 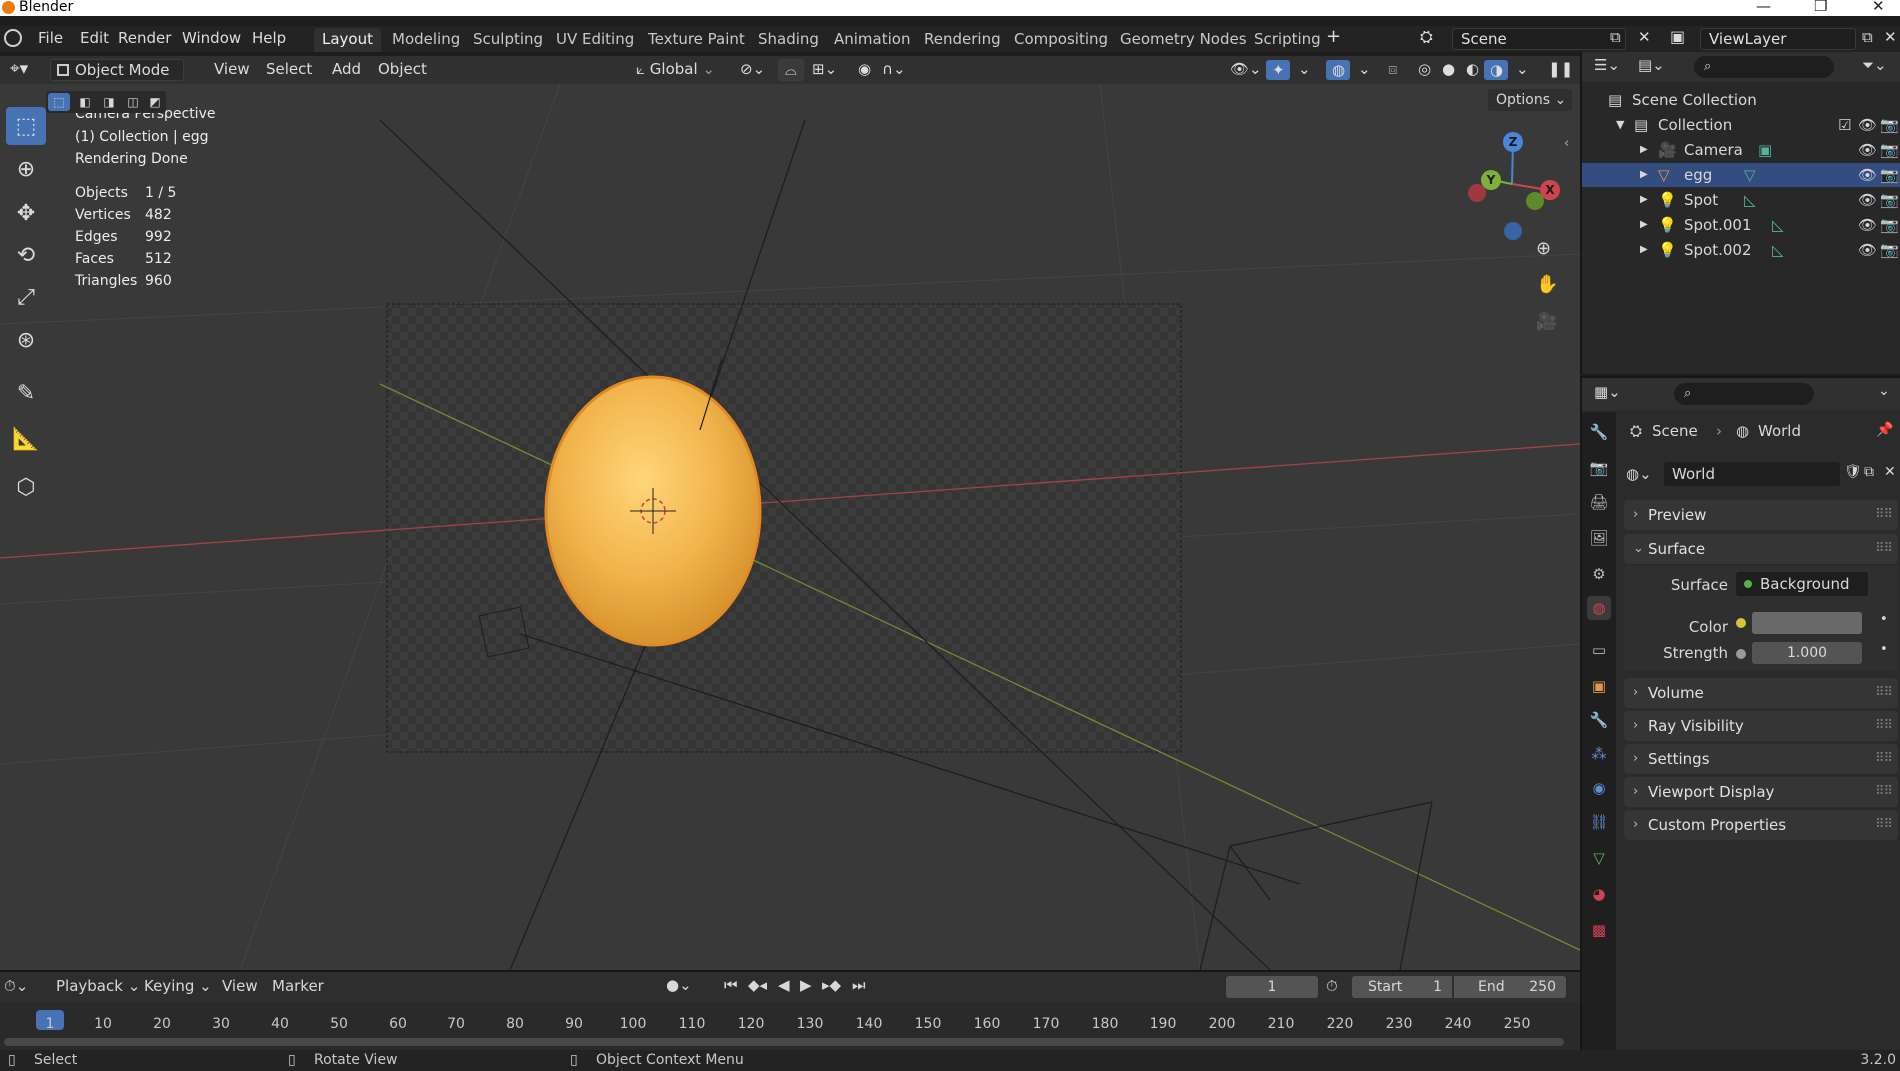 I want to click on outliner-item: ▶ ▽ egg ▽ 👁 📷, so click(x=1741, y=175).